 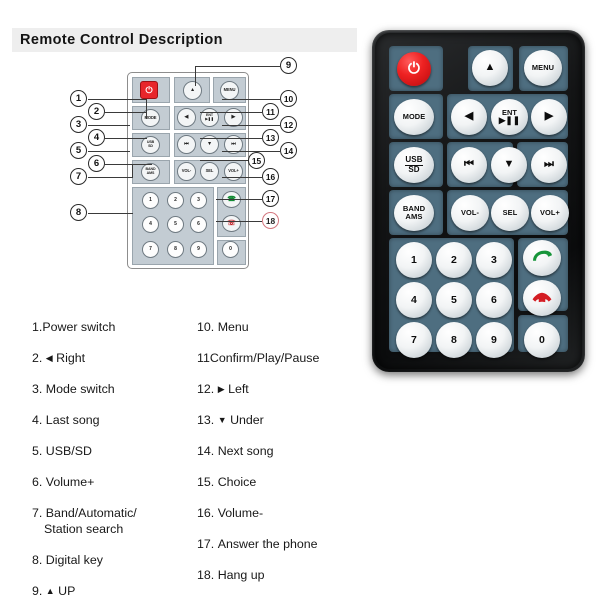 I want to click on legend-item-18: 18. Hang up, so click(x=231, y=575).